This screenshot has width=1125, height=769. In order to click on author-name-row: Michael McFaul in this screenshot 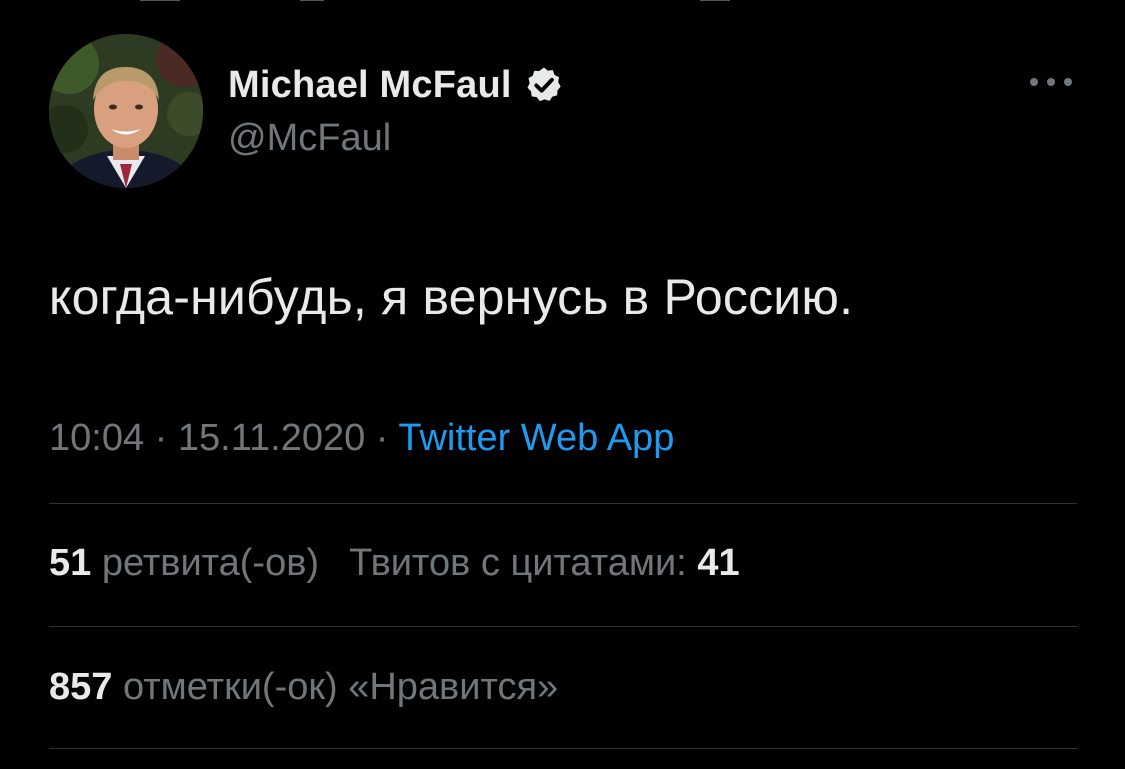, I will do `click(396, 85)`.